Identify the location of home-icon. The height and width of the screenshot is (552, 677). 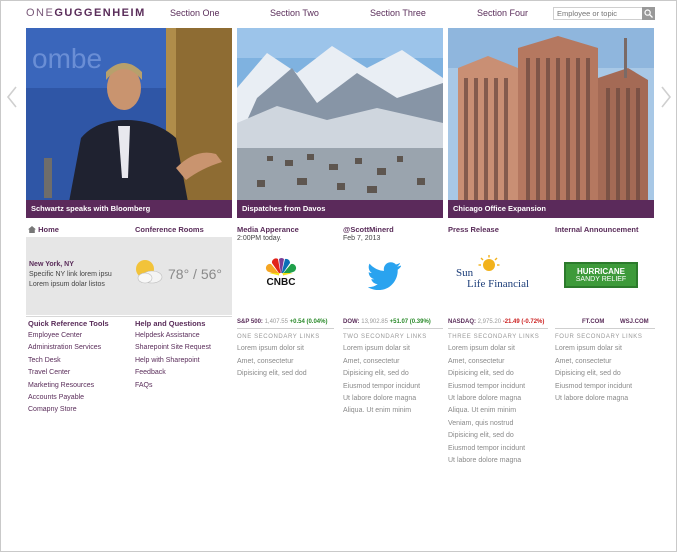
(32, 229).